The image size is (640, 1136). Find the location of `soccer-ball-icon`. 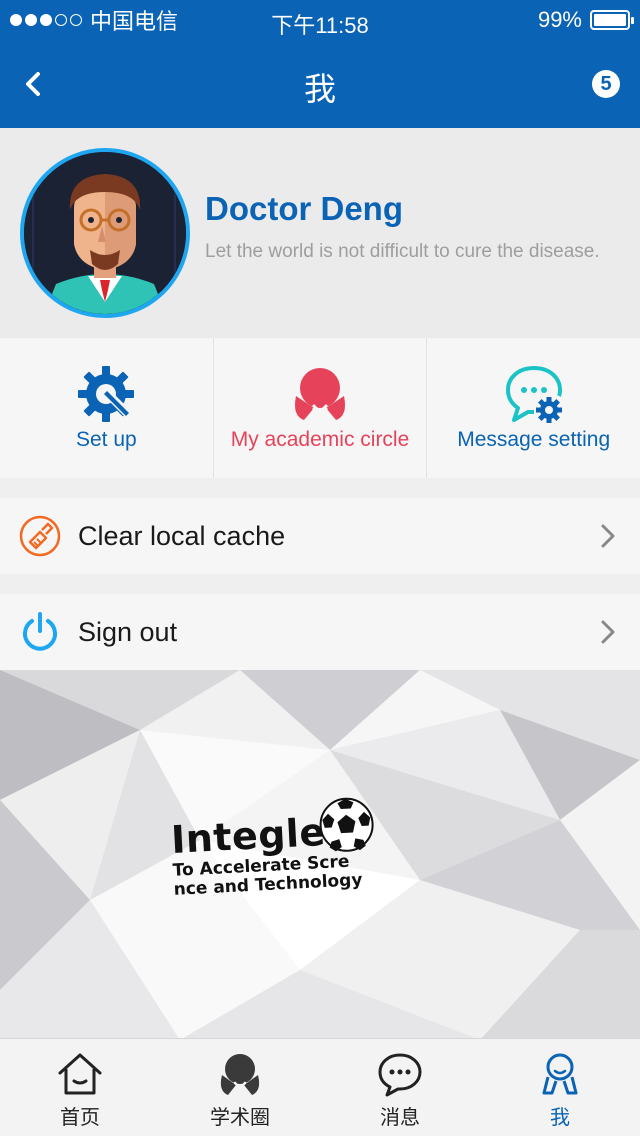

soccer-ball-icon is located at coordinates (346, 824).